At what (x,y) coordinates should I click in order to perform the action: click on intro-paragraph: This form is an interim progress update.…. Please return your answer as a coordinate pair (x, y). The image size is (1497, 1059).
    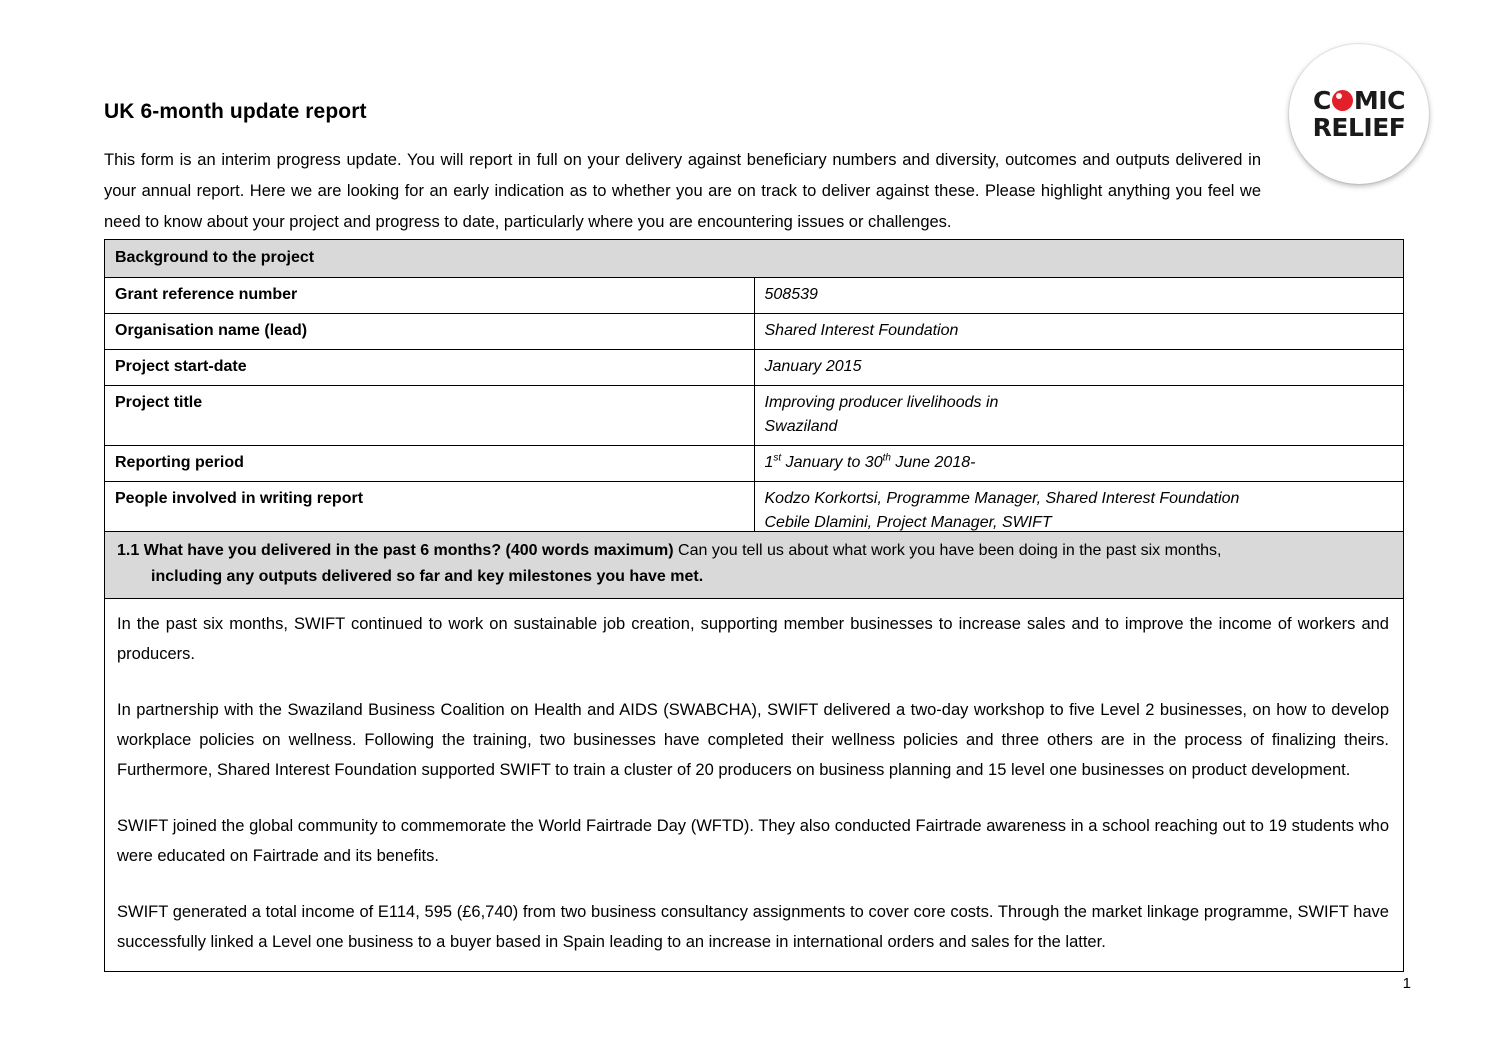
    Looking at the image, I should click on (682, 191).